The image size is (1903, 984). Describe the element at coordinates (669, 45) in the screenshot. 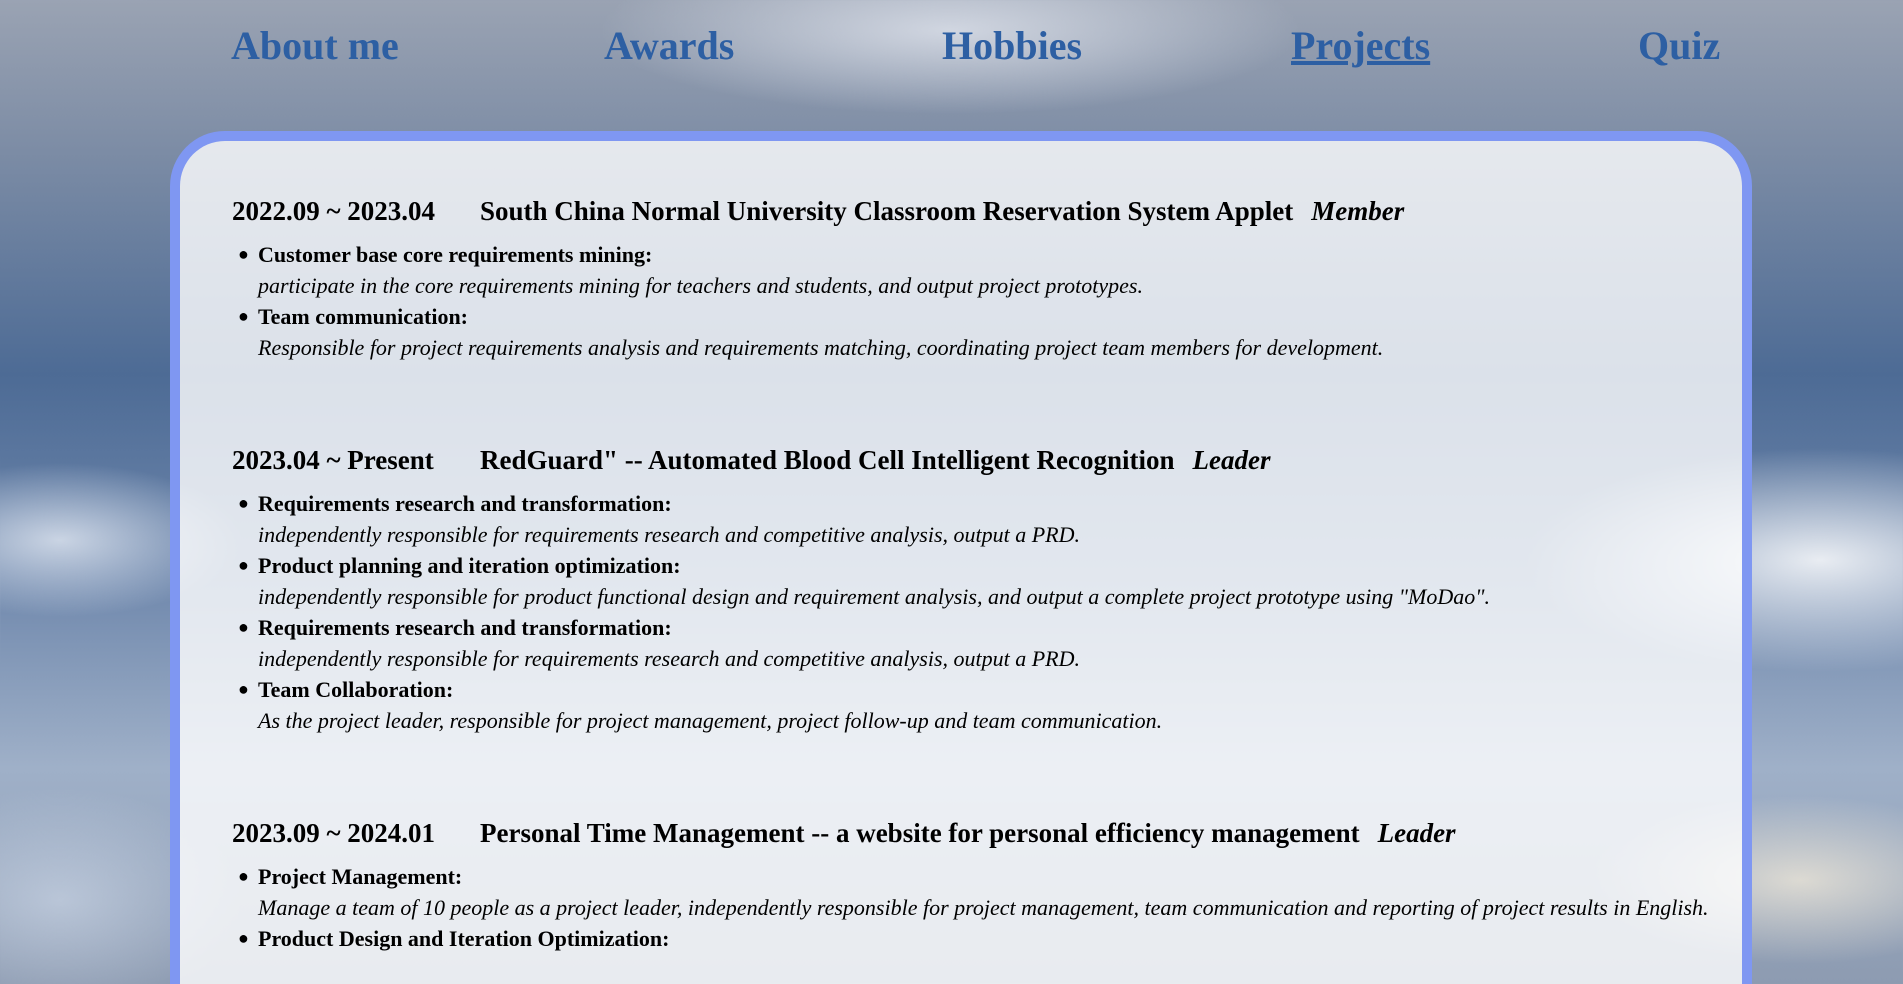

I see `nav-link-awards: Awards` at that location.